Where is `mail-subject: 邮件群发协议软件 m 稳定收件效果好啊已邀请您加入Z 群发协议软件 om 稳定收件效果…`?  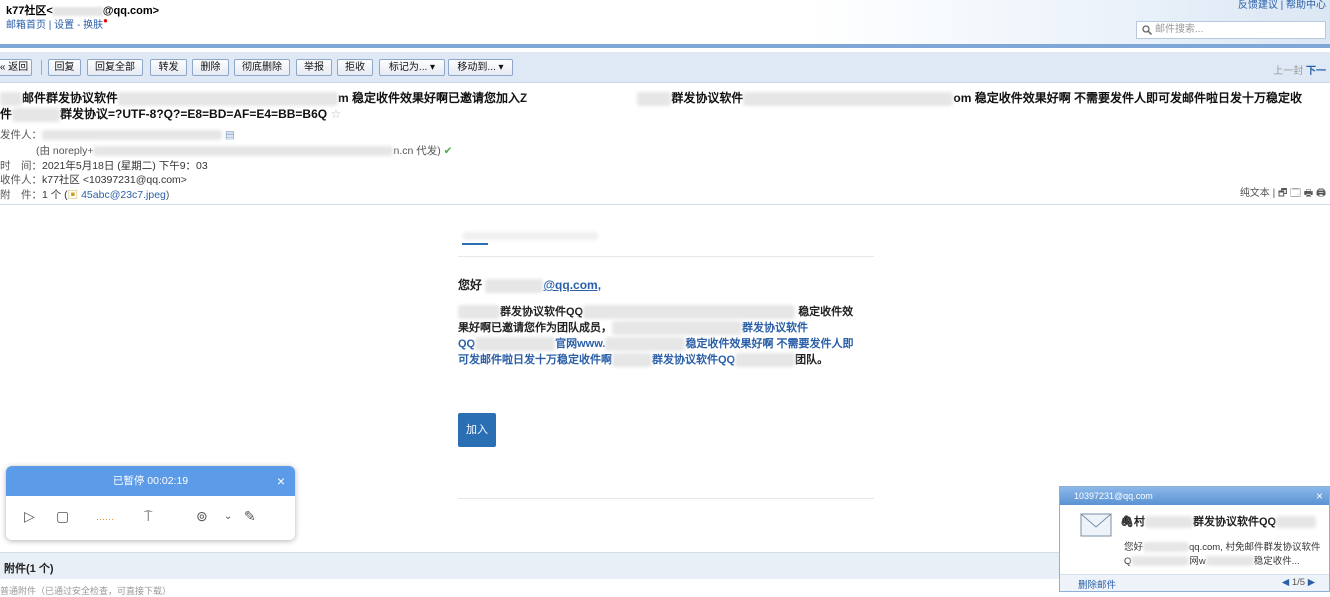
mail-subject: 邮件群发协议软件 m 稳定收件效果好啊已邀请您加入Z 群发协议软件 om 稳定收件效果… is located at coordinates (651, 106).